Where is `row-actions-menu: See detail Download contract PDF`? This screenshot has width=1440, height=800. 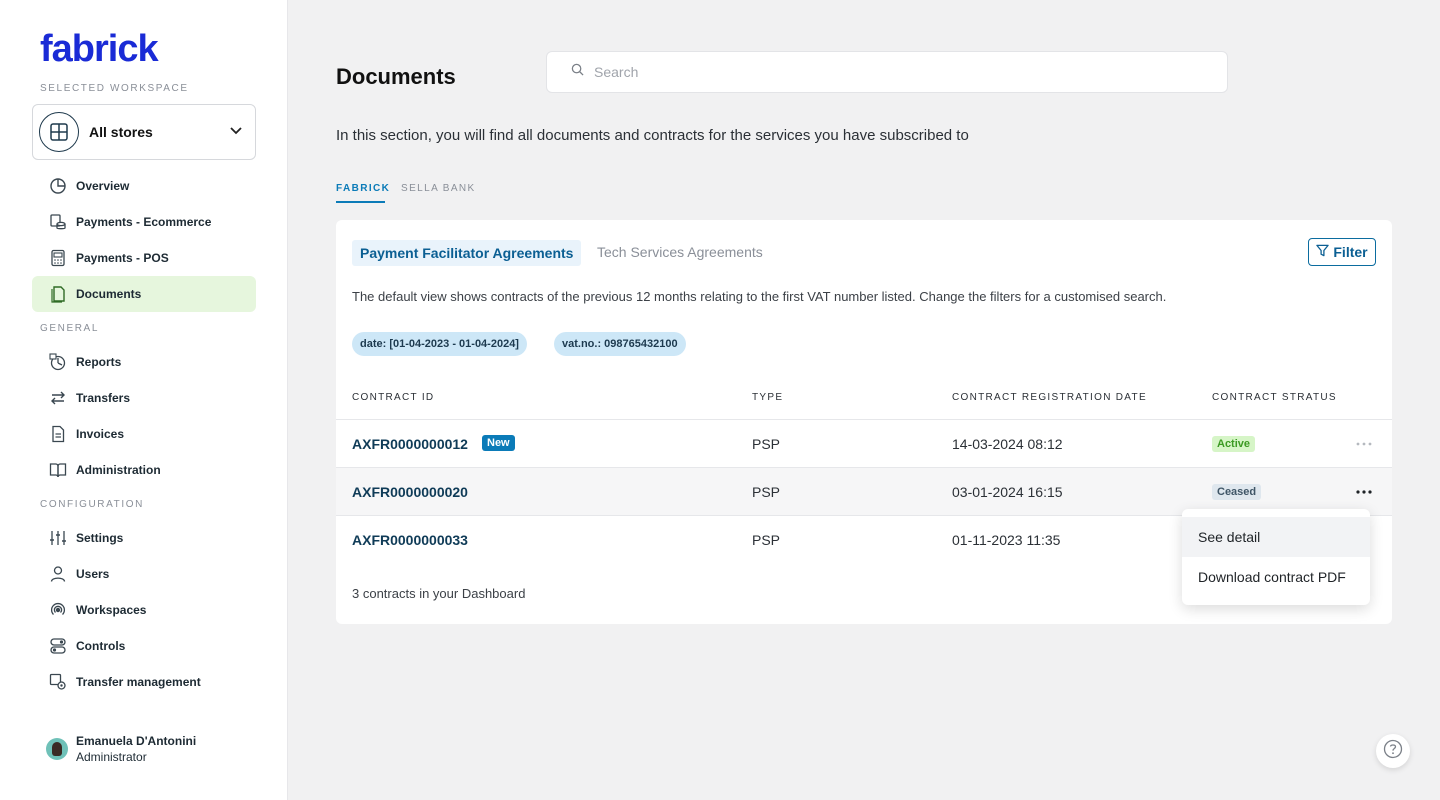 row-actions-menu: See detail Download contract PDF is located at coordinates (1276, 557).